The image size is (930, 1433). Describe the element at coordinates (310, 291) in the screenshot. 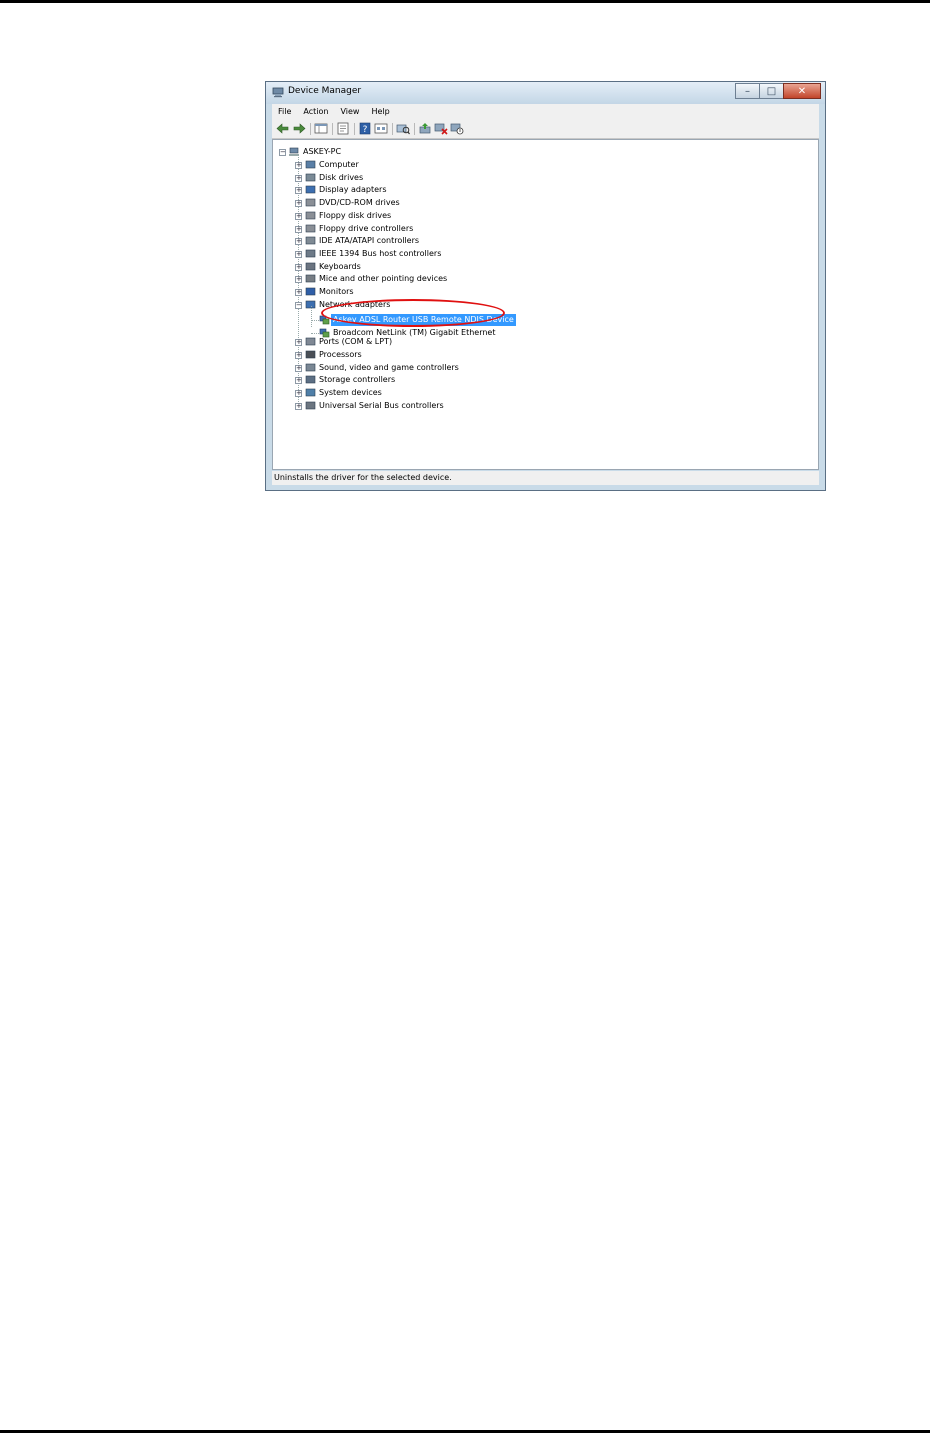

I see `monitors-icon` at that location.